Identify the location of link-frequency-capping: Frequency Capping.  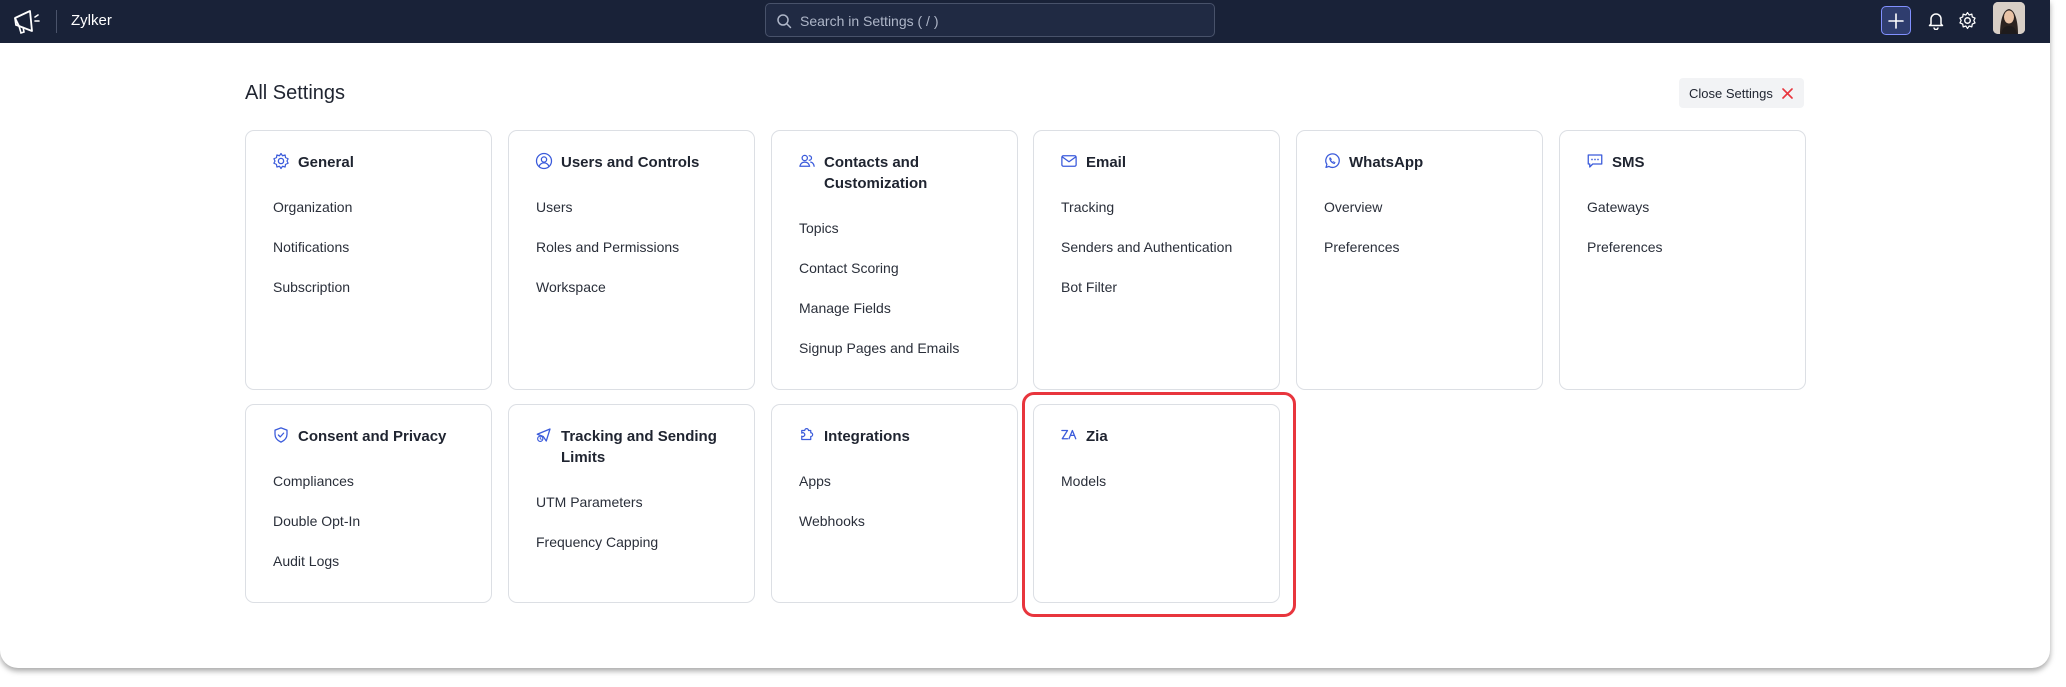
(597, 542).